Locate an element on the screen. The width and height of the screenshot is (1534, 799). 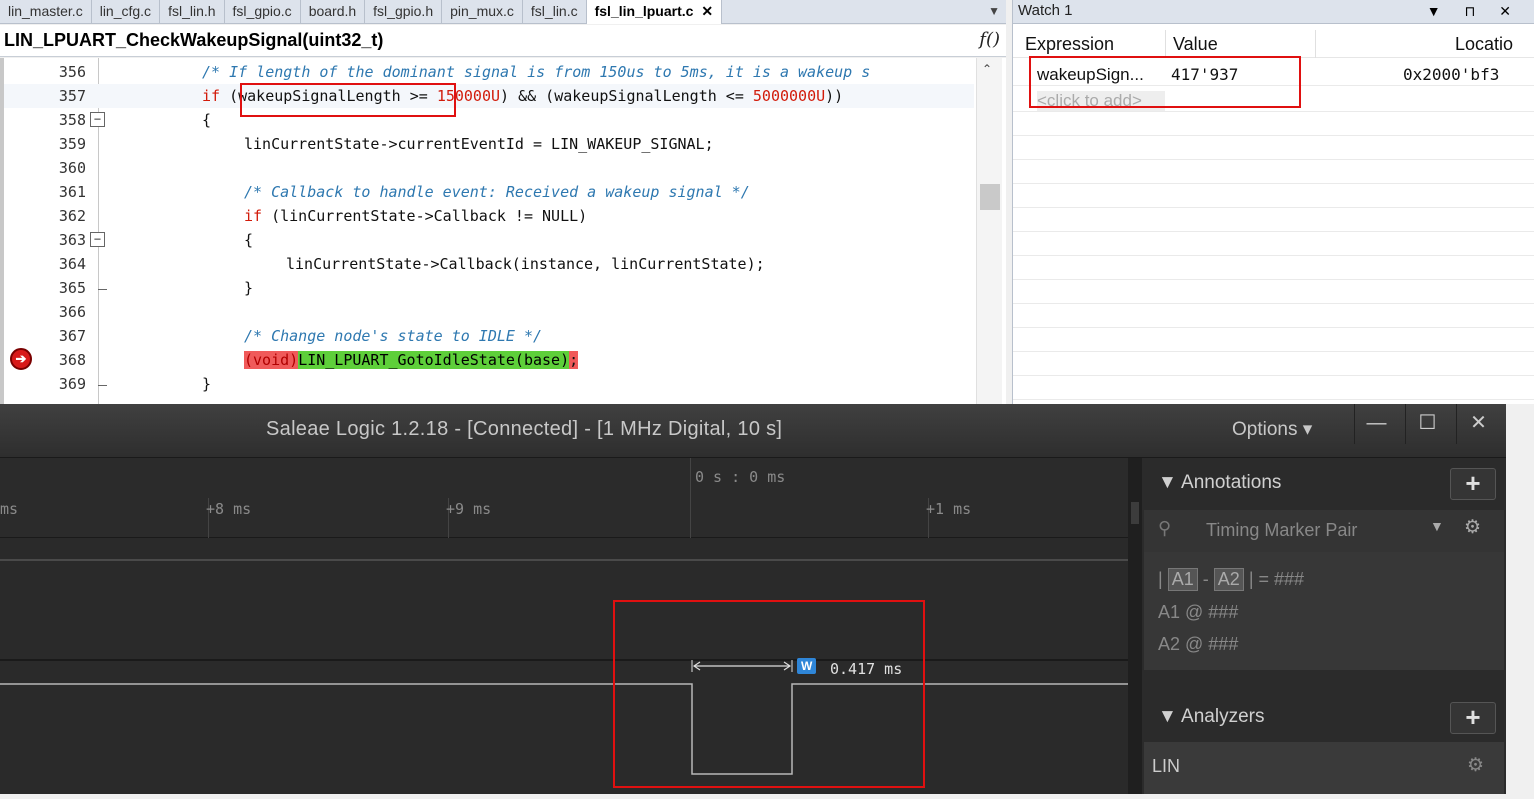
line-number: 363 is located at coordinates (72, 240).